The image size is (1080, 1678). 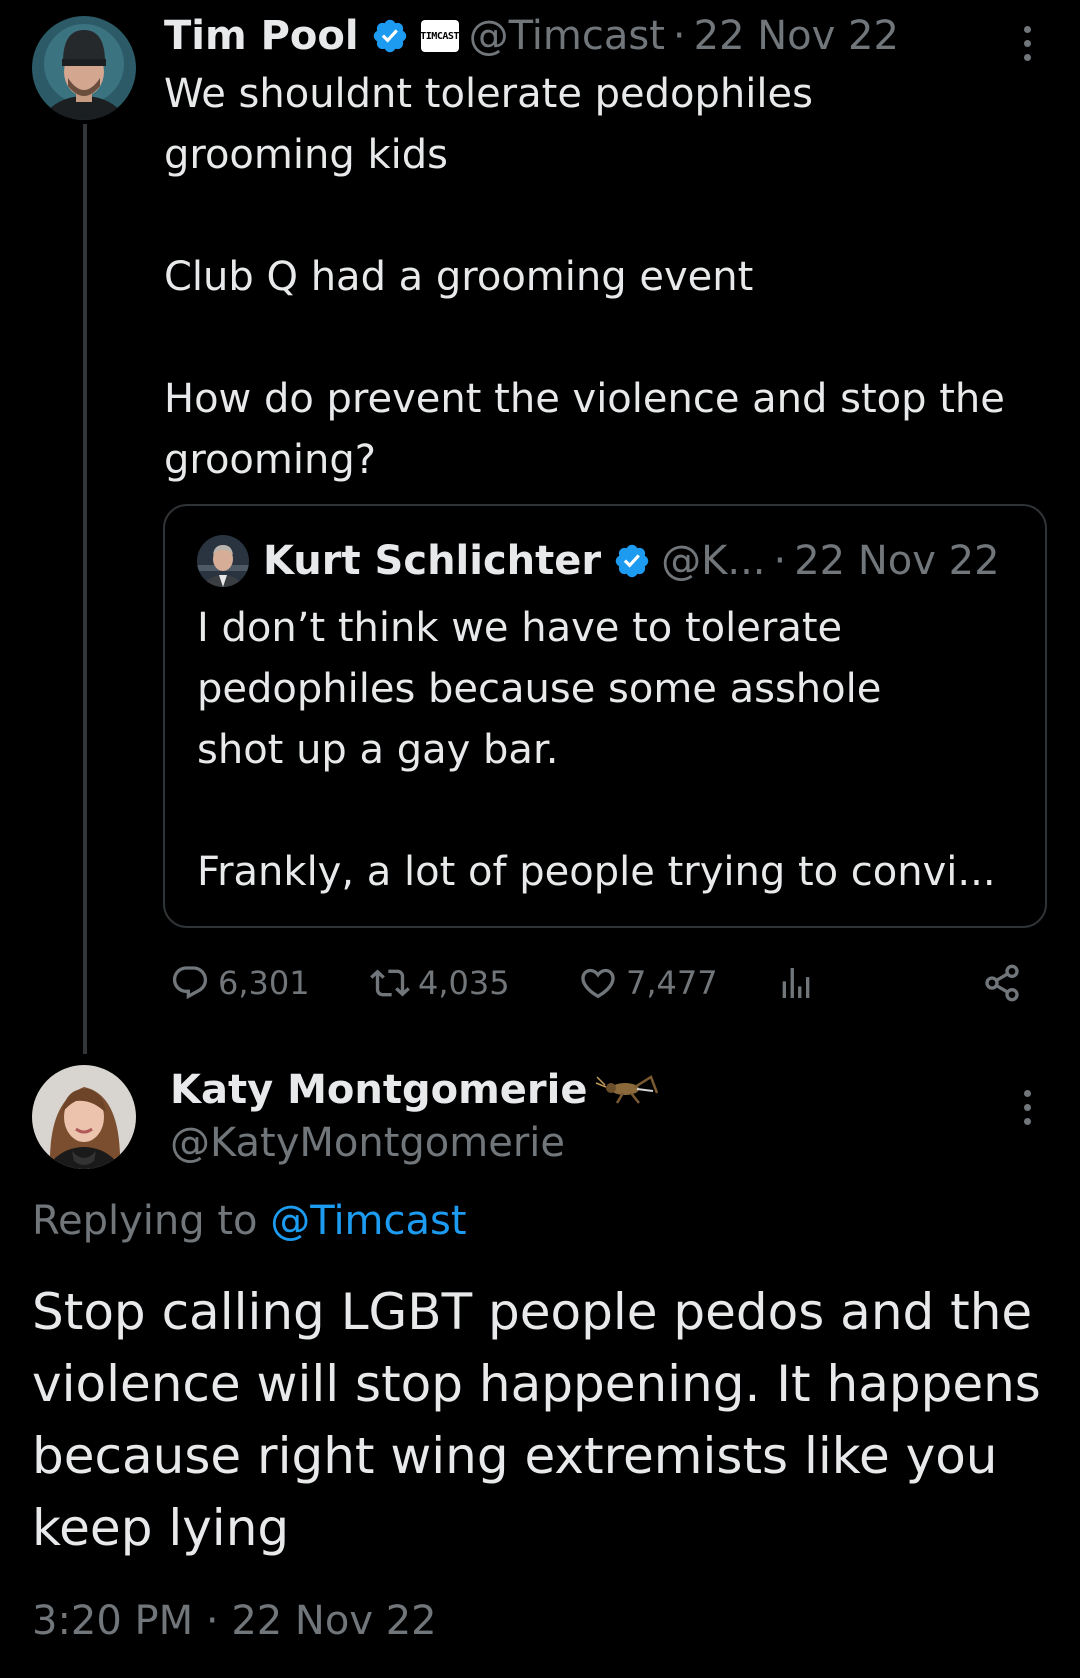 I want to click on replying-to-mention: @Timcast, so click(x=368, y=1221).